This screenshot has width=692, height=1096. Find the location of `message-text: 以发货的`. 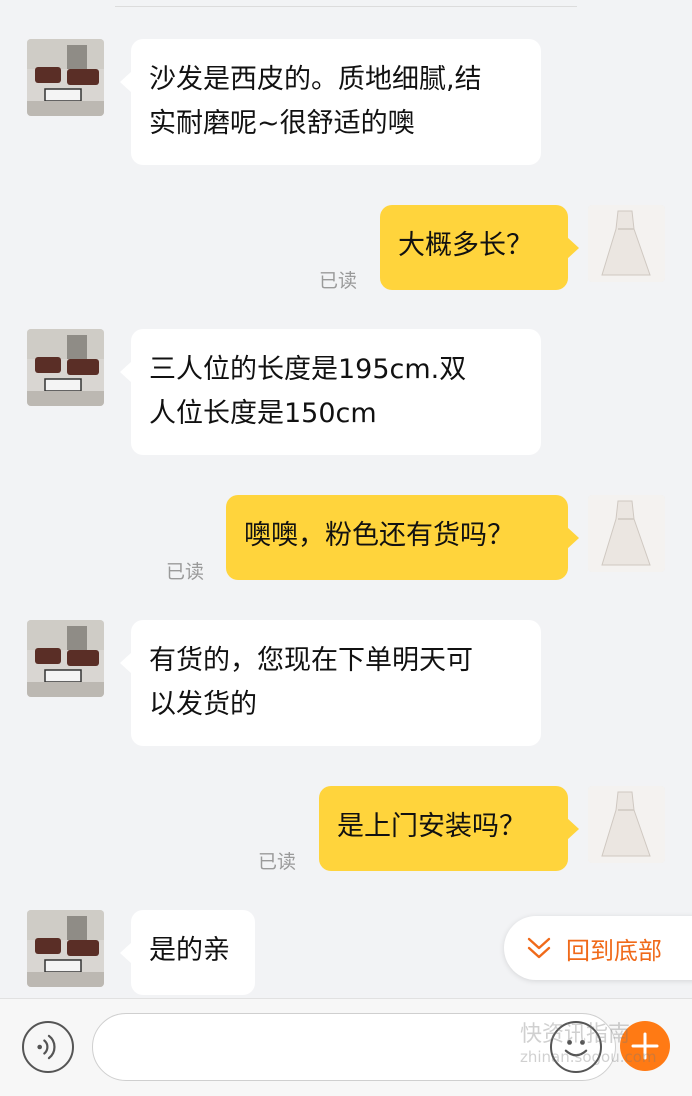

message-text: 以发货的 is located at coordinates (203, 704).